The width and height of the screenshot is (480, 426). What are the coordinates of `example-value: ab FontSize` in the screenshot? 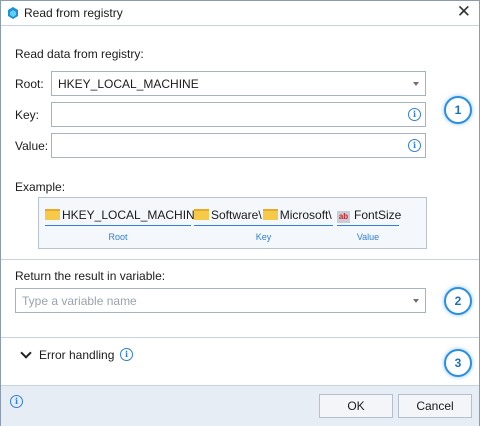 It's located at (369, 215).